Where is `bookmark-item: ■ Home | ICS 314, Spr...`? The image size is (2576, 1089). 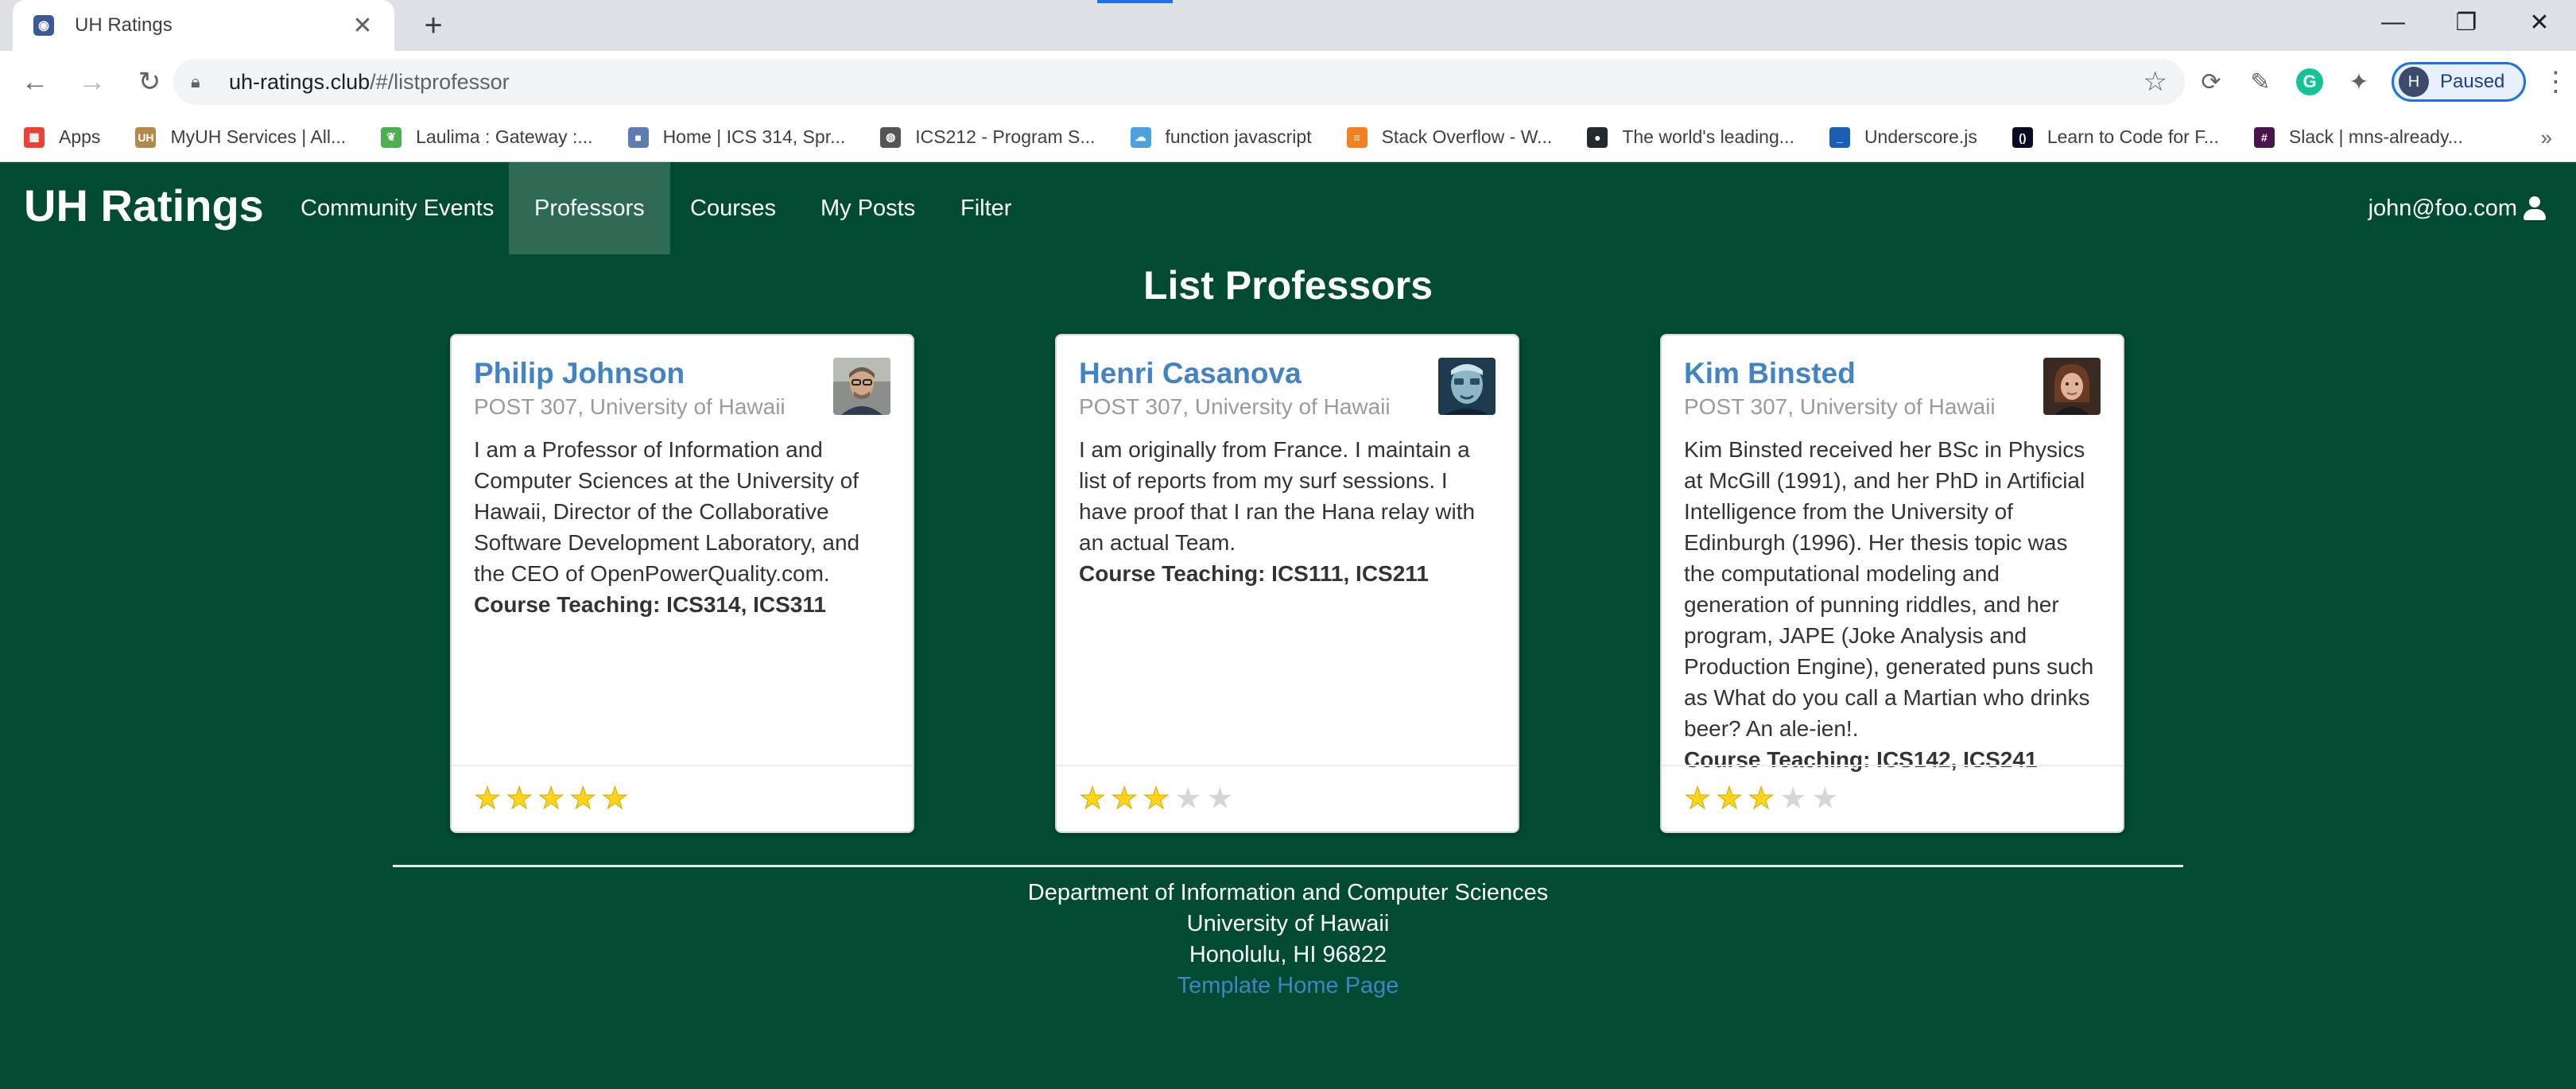 bookmark-item: ■ Home | ICS 314, Spr... is located at coordinates (736, 137).